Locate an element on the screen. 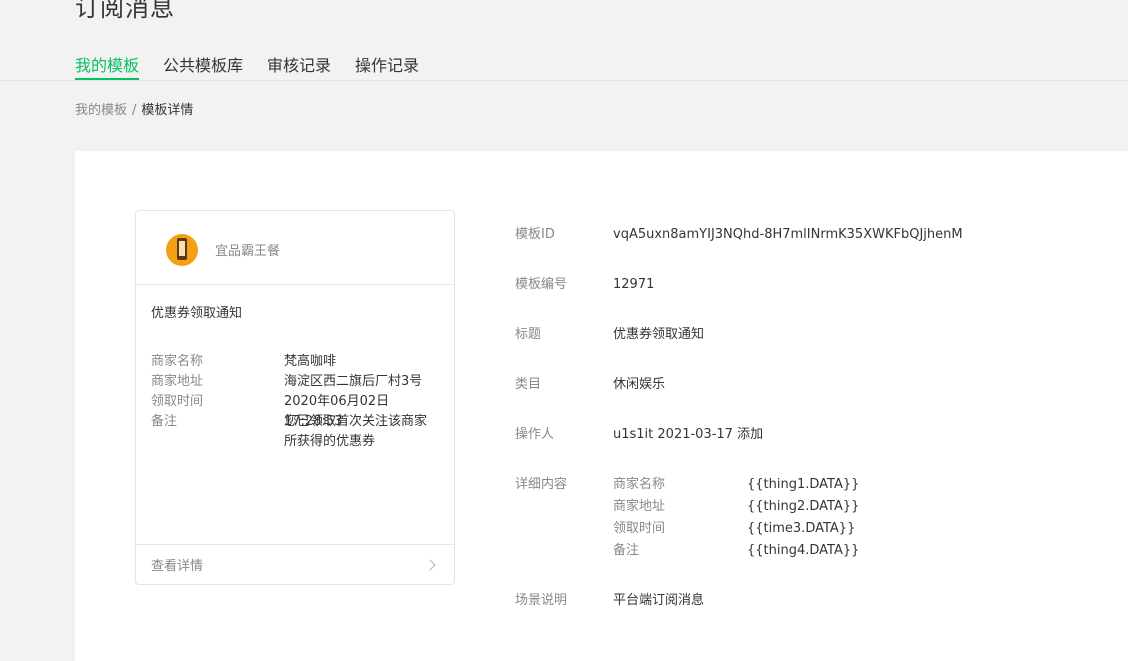 The width and height of the screenshot is (1128, 661). info-label: 类目 is located at coordinates (528, 384).